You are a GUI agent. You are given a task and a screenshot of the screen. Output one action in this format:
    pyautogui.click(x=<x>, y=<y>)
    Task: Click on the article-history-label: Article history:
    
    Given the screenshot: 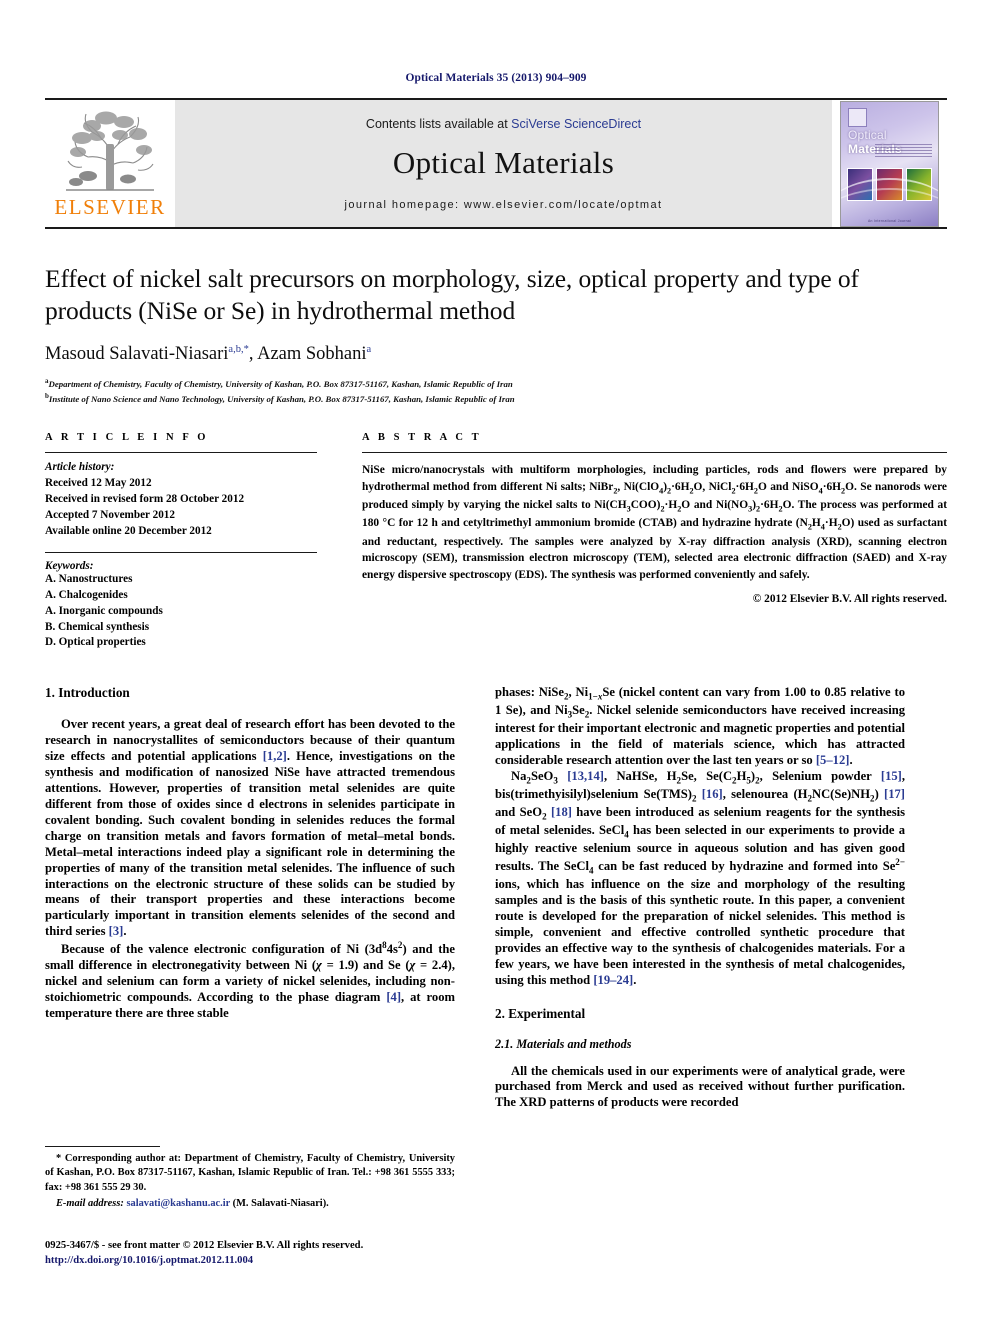 What is the action you would take?
    pyautogui.click(x=80, y=467)
    